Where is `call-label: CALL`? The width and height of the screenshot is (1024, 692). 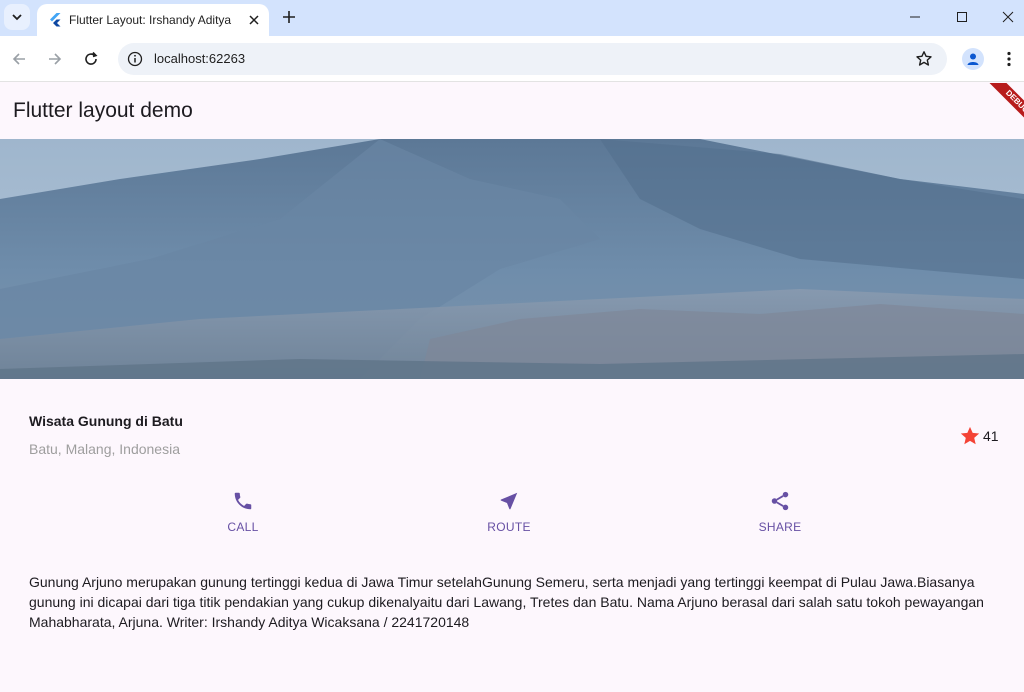 call-label: CALL is located at coordinates (243, 527).